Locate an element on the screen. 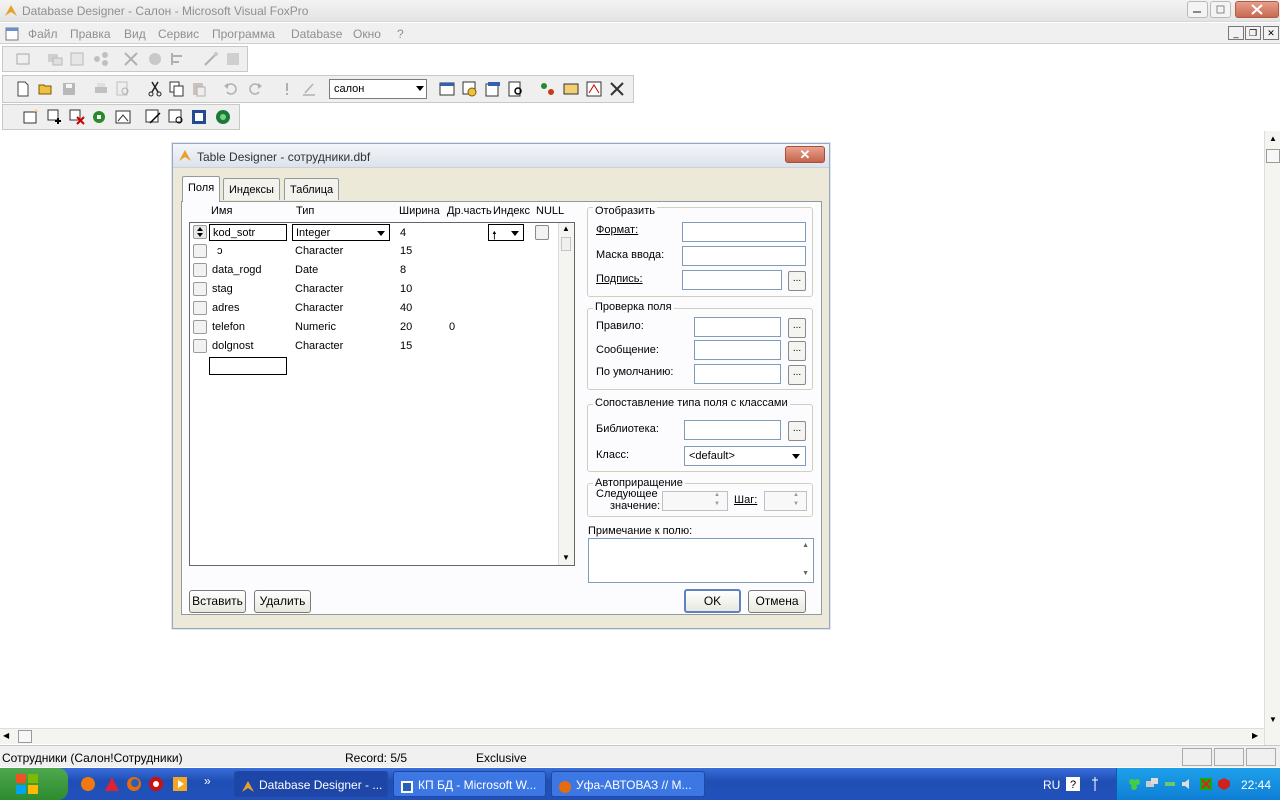 The image size is (1280, 800). scroll-right-icon: ▶ is located at coordinates (1255, 735).